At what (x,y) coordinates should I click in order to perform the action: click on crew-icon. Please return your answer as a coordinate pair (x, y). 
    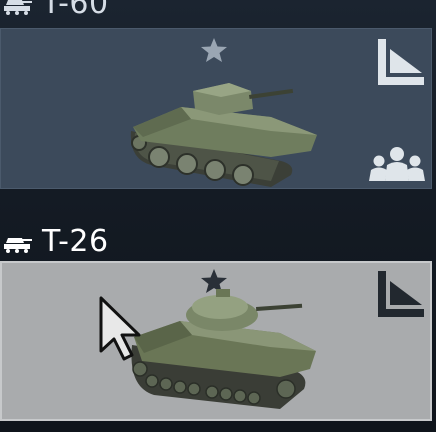
    Looking at the image, I should click on (397, 164).